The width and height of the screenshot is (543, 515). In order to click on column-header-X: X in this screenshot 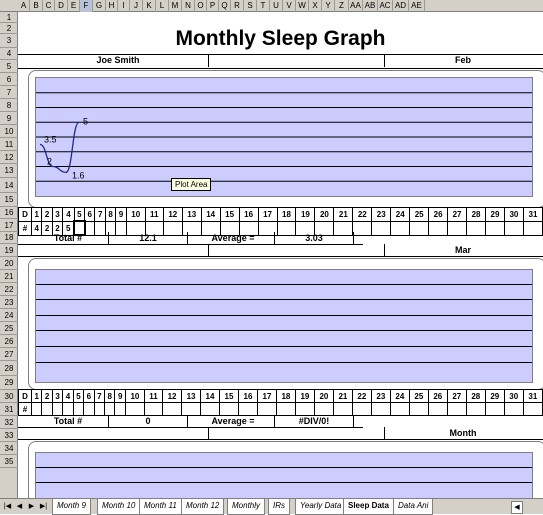, I will do `click(315, 6)`.